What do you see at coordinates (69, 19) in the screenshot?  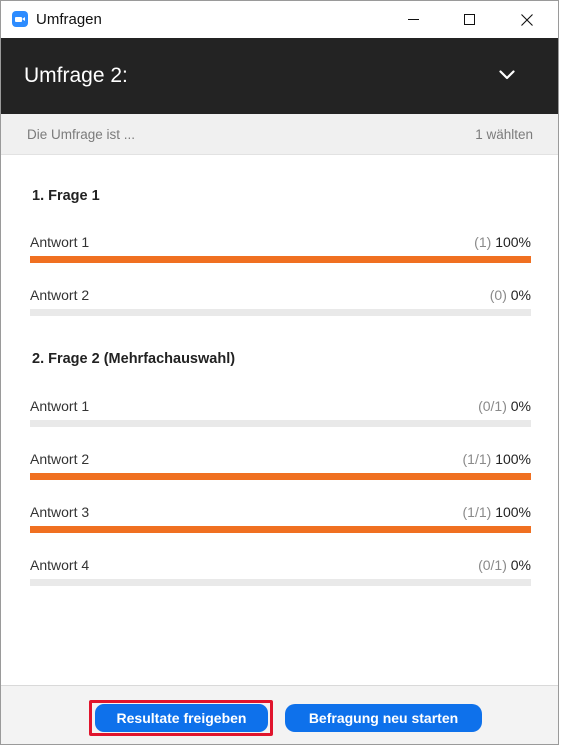 I see `window-title: Umfragen` at bounding box center [69, 19].